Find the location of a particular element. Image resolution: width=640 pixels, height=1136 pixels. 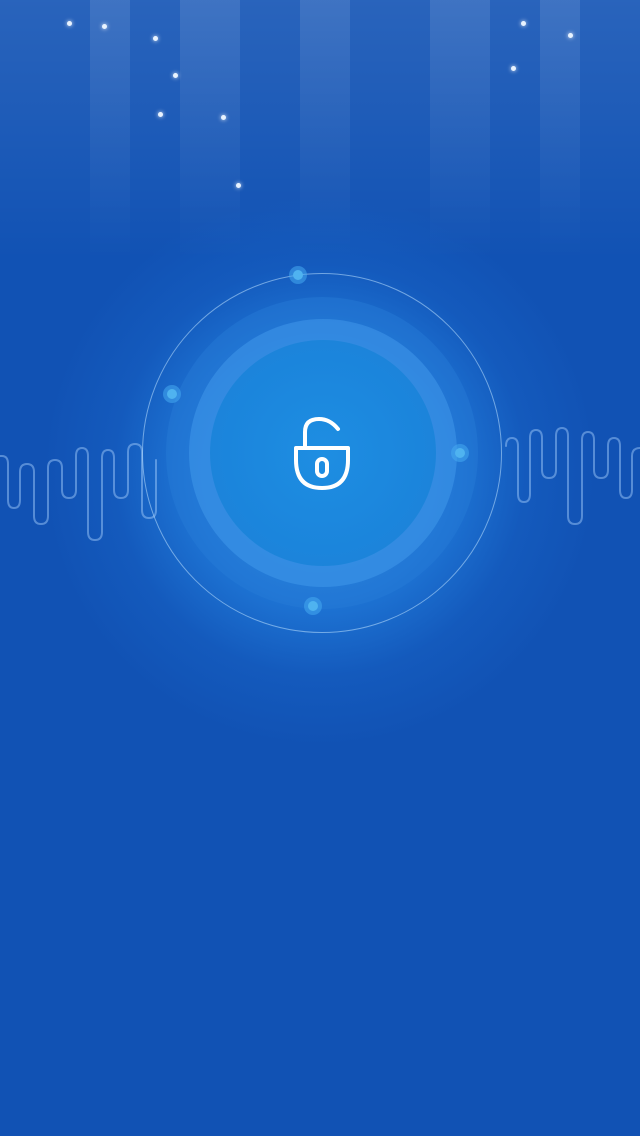

unlock-icon is located at coordinates (322, 453).